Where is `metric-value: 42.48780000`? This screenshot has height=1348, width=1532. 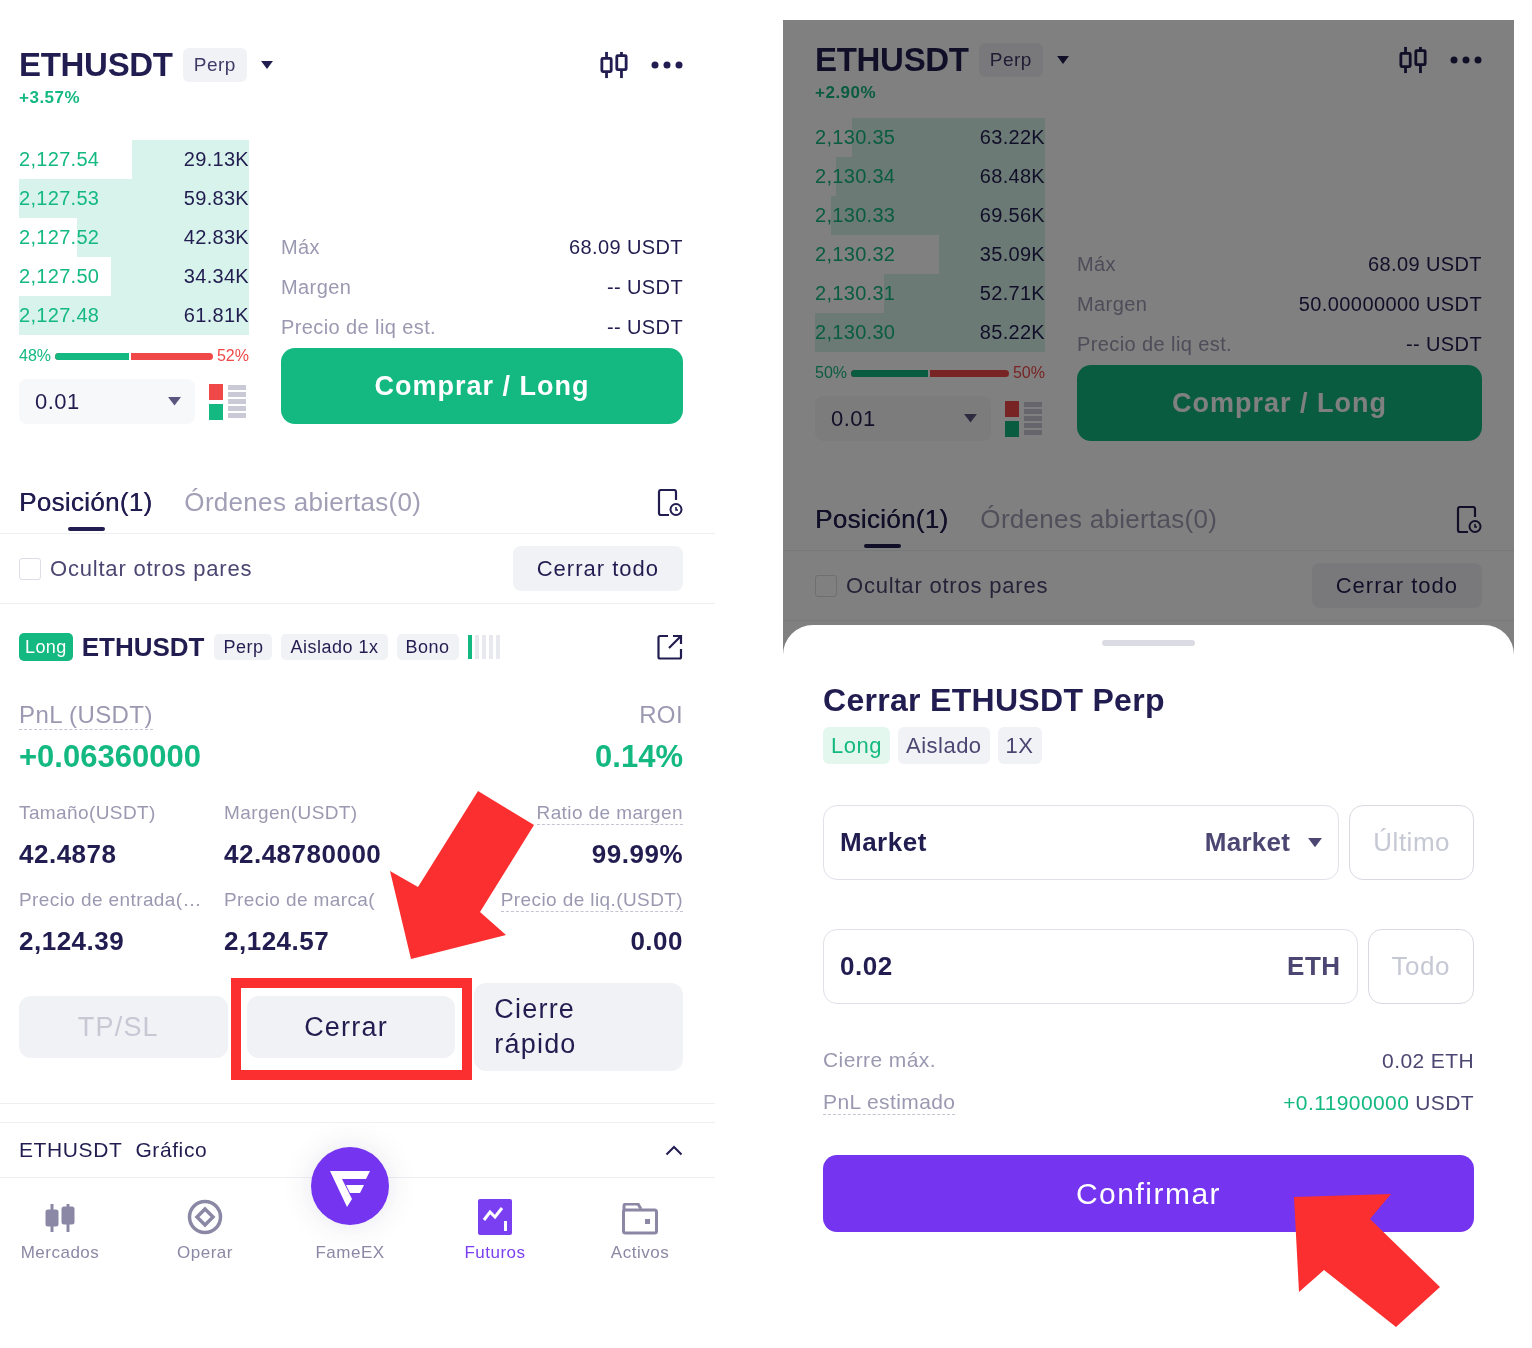
metric-value: 42.48780000 is located at coordinates (303, 854).